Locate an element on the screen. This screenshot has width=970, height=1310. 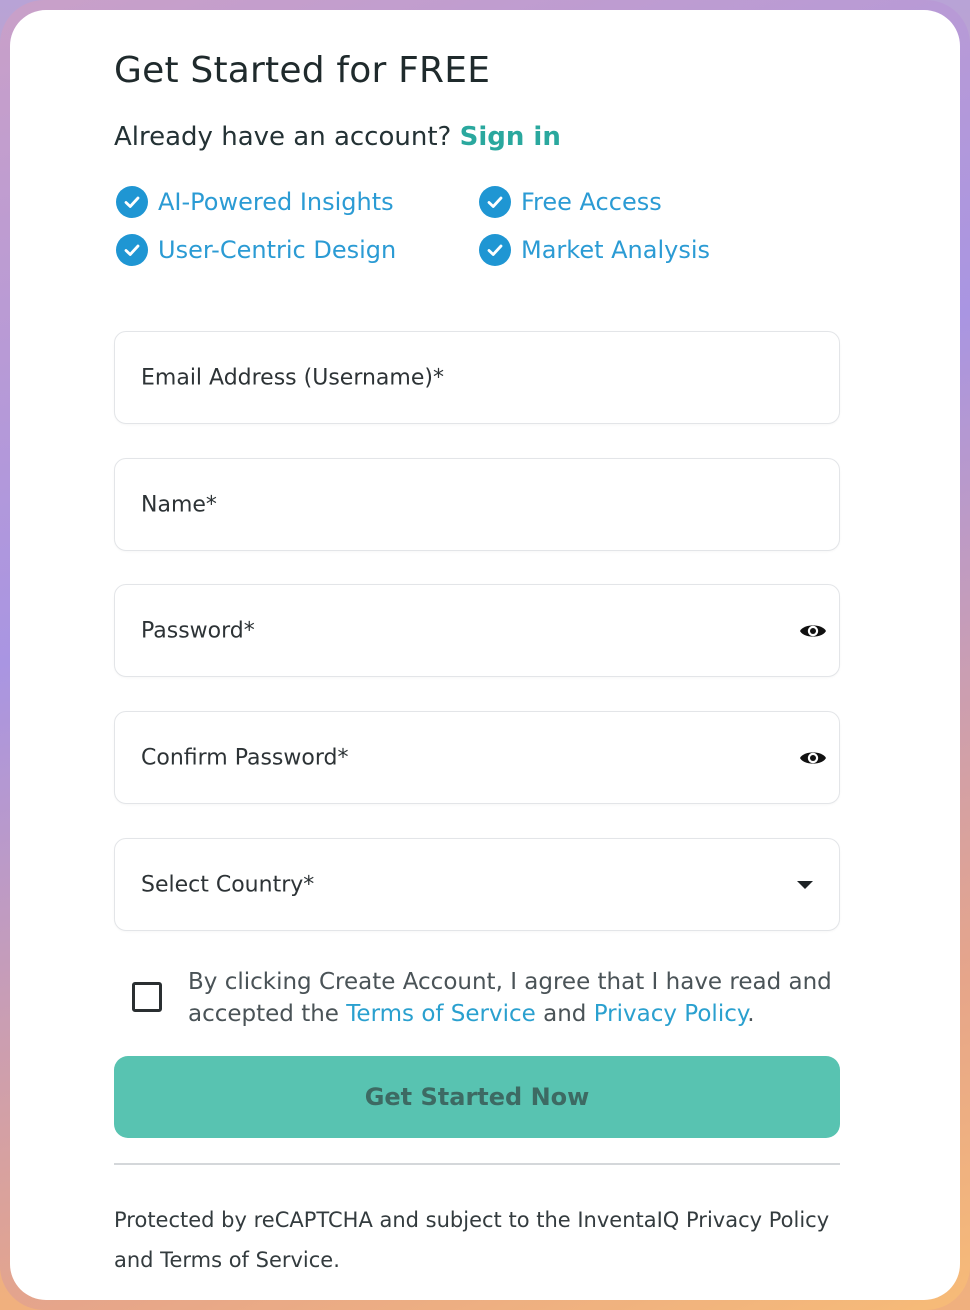
feature-label: User-Centric Design is located at coordinates (277, 250).